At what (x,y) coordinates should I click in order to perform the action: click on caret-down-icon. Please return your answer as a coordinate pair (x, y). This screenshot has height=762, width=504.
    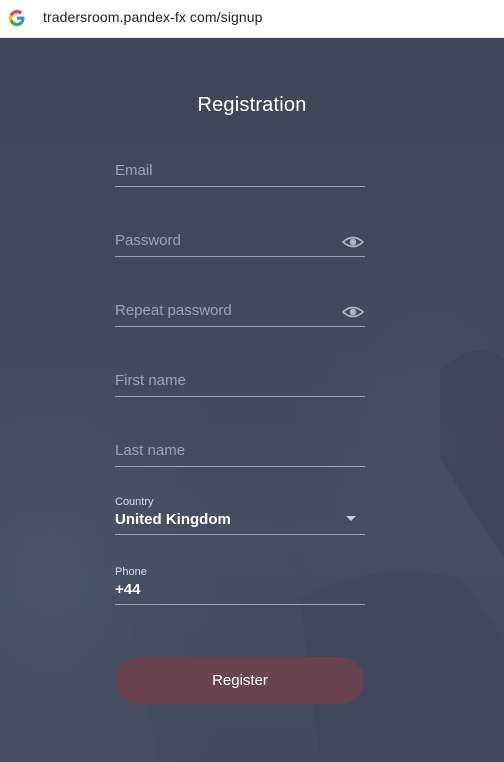
    Looking at the image, I should click on (351, 518).